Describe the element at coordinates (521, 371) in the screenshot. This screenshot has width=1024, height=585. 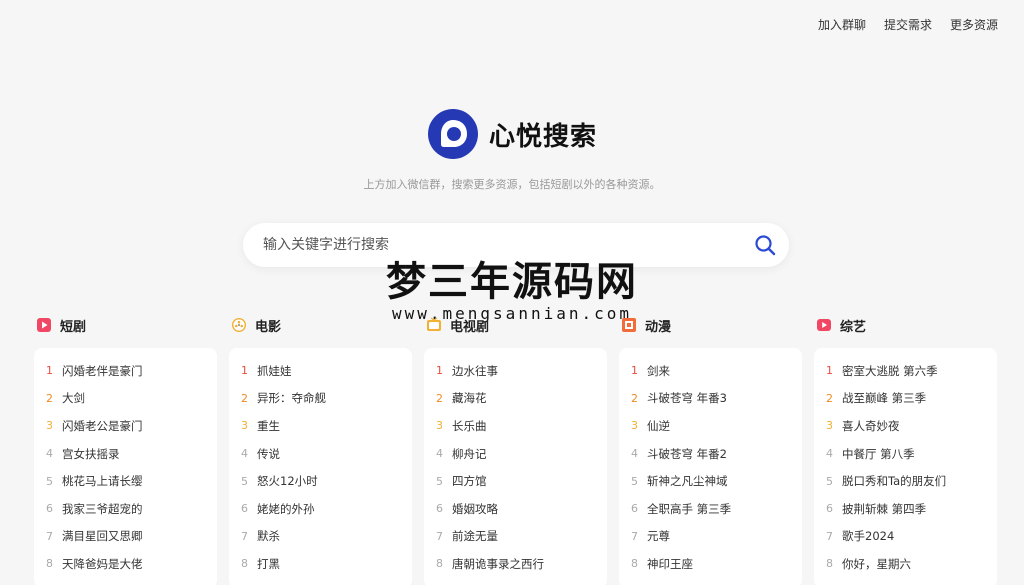
I see `list-item: 1 边水往事` at that location.